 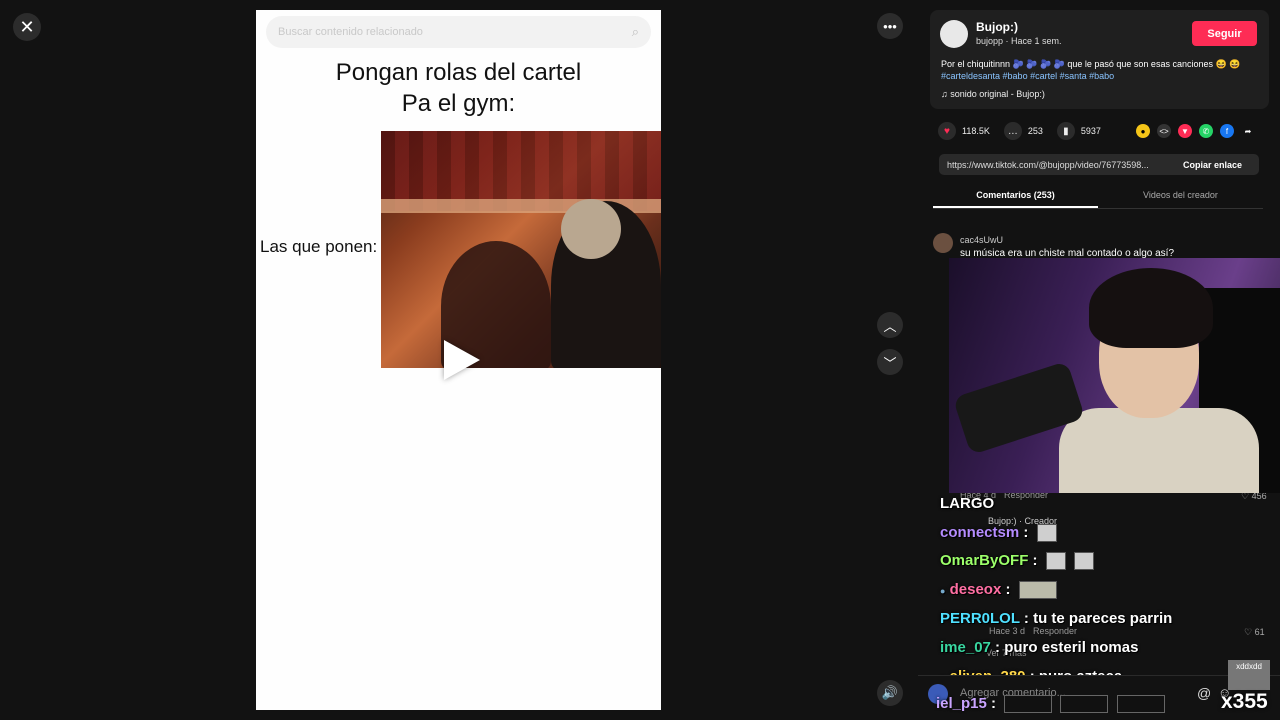 I want to click on search-placeholder: Buscar contenido relacionado, so click(x=350, y=32).